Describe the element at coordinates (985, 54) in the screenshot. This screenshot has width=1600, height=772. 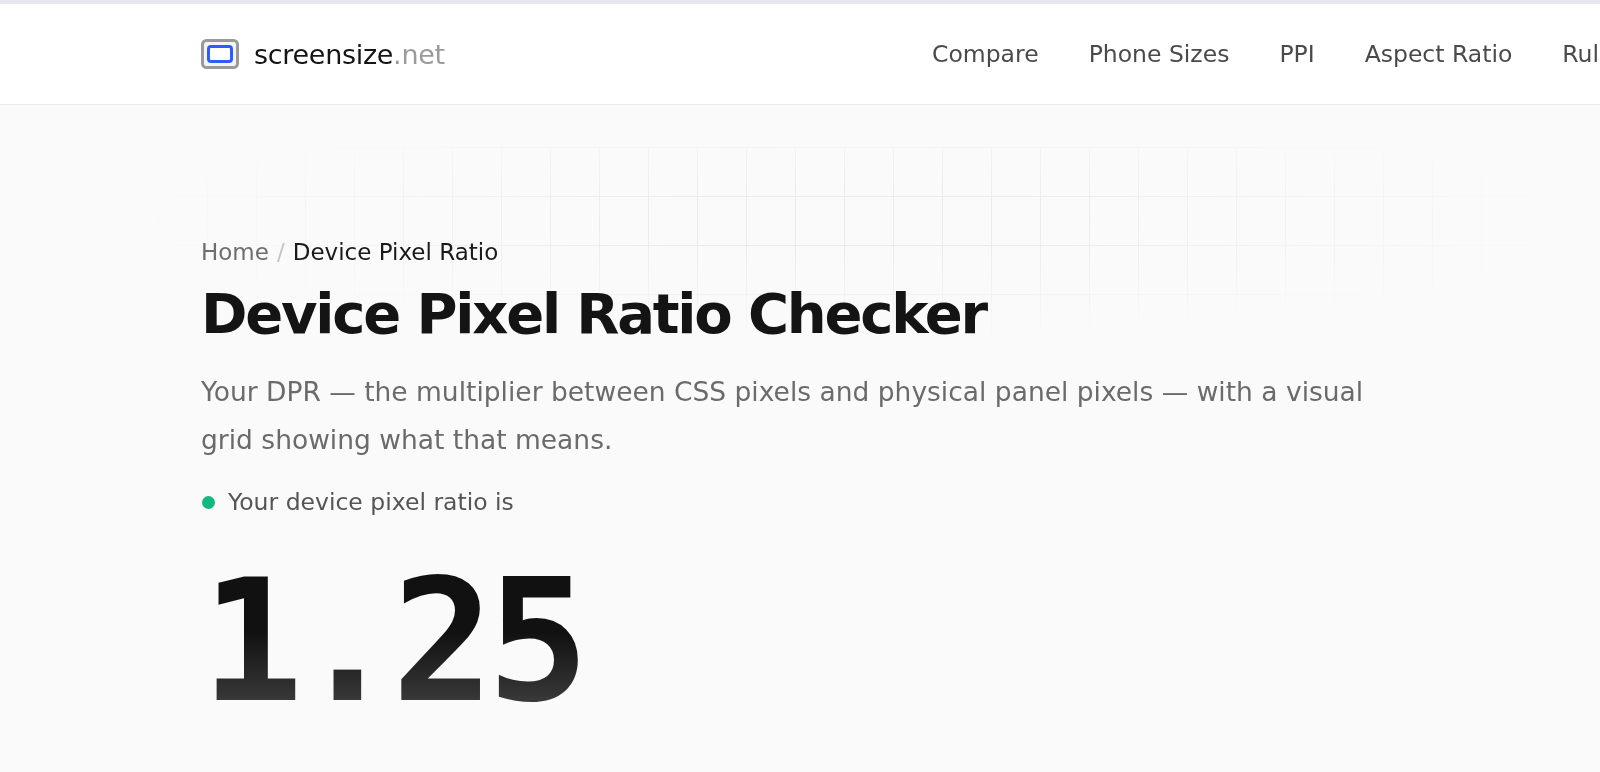
I see `nav-link: Compare` at that location.